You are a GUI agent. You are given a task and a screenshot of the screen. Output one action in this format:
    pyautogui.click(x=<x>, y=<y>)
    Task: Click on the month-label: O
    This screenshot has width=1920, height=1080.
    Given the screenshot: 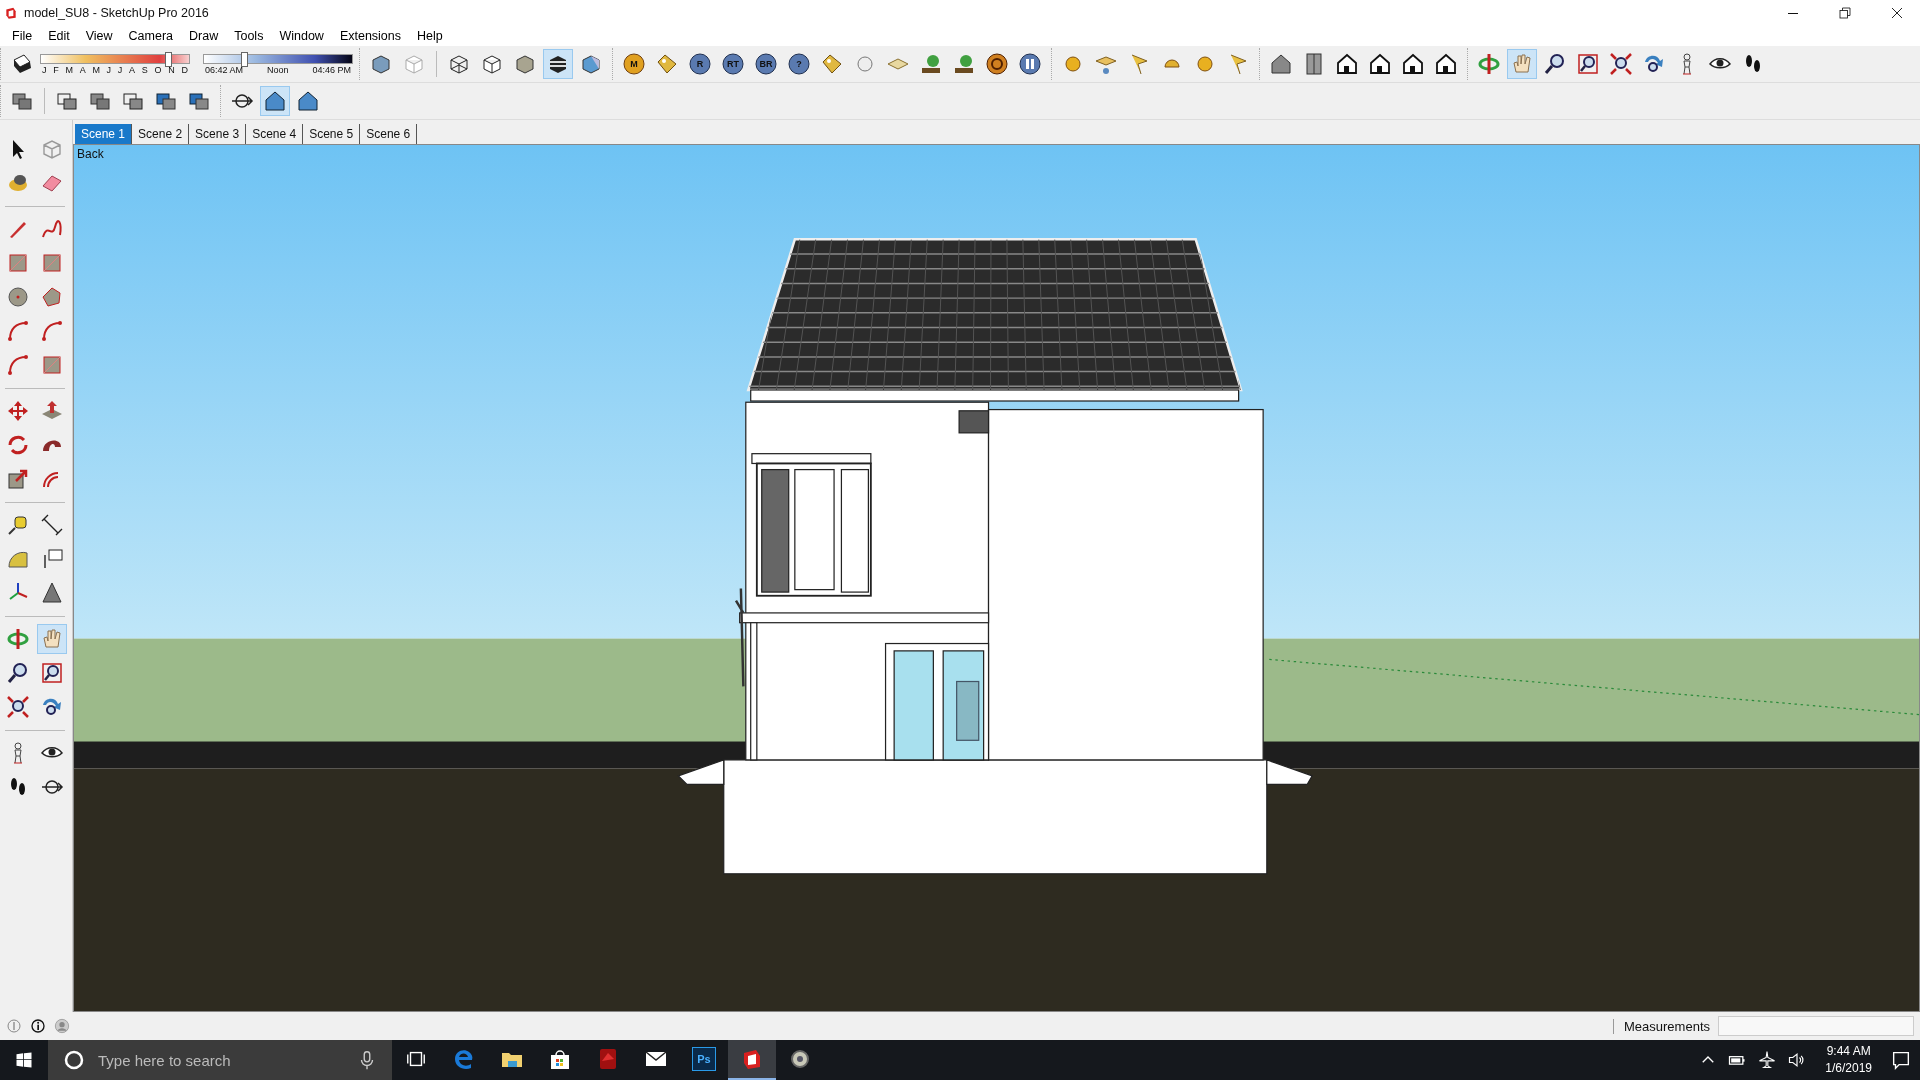 What is the action you would take?
    pyautogui.click(x=158, y=69)
    